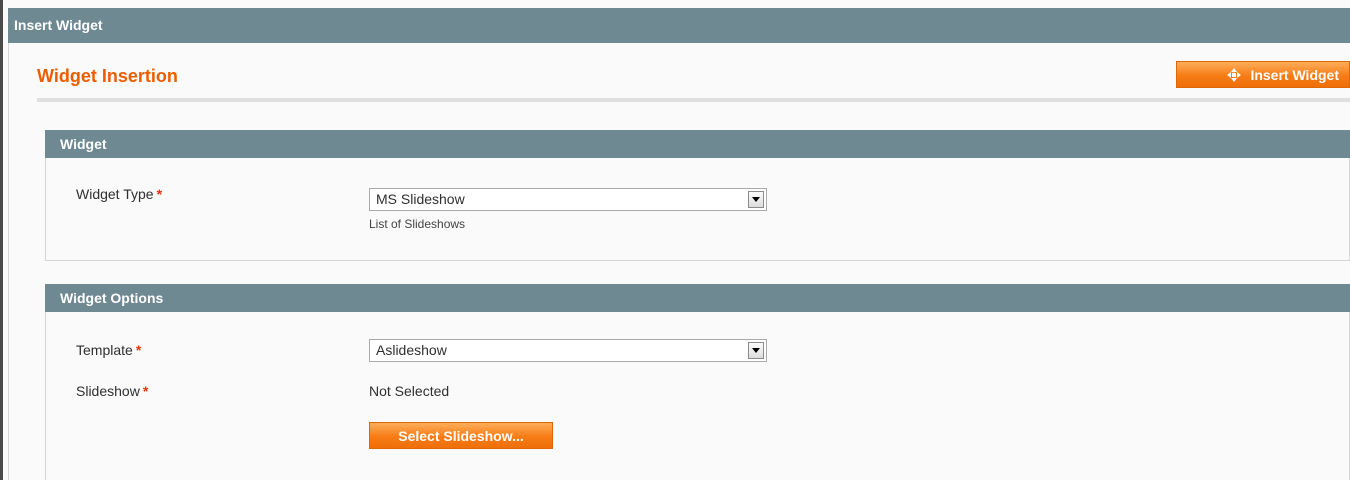  What do you see at coordinates (1, 240) in the screenshot?
I see `window-edge` at bounding box center [1, 240].